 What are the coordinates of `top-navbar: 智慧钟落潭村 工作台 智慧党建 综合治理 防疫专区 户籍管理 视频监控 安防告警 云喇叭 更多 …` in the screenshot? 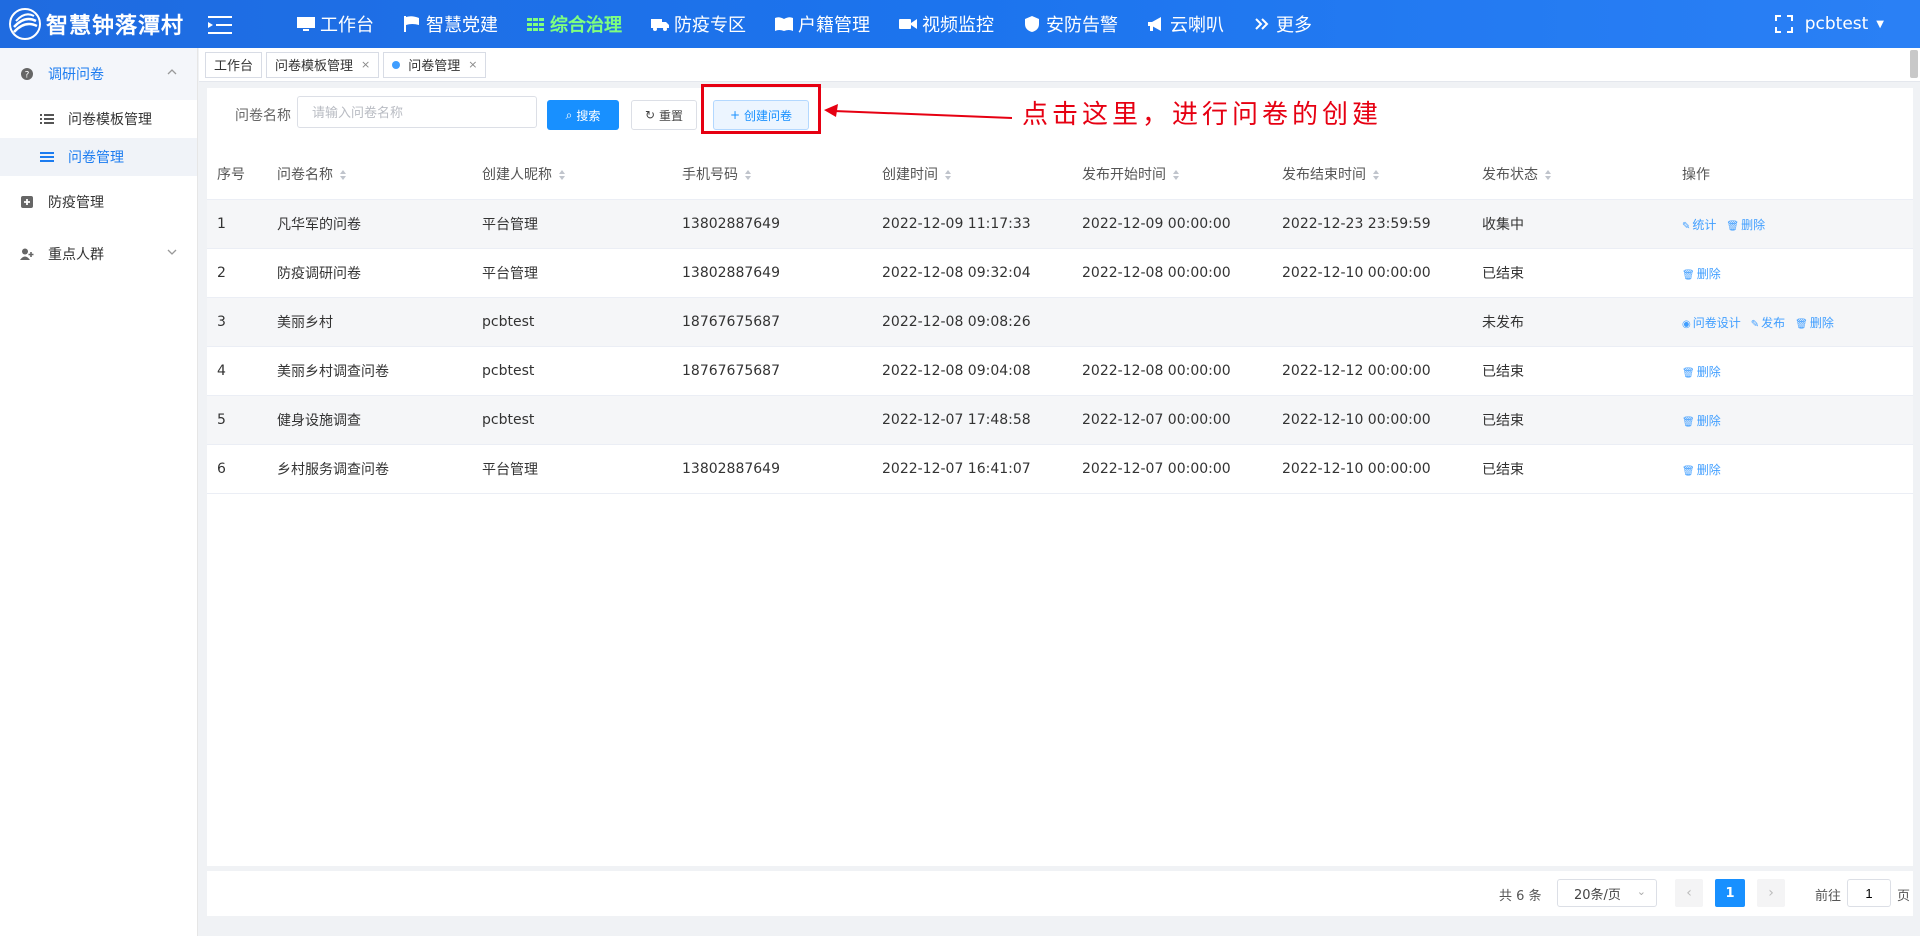 It's located at (960, 24).